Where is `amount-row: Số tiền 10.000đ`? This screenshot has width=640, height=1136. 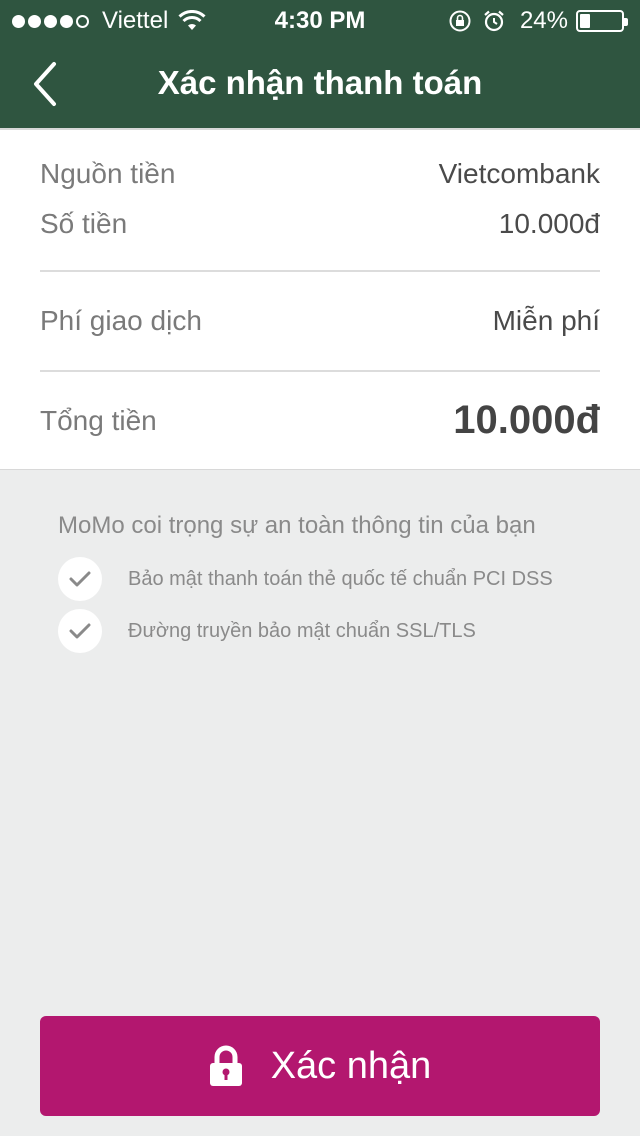 amount-row: Số tiền 10.000đ is located at coordinates (320, 224).